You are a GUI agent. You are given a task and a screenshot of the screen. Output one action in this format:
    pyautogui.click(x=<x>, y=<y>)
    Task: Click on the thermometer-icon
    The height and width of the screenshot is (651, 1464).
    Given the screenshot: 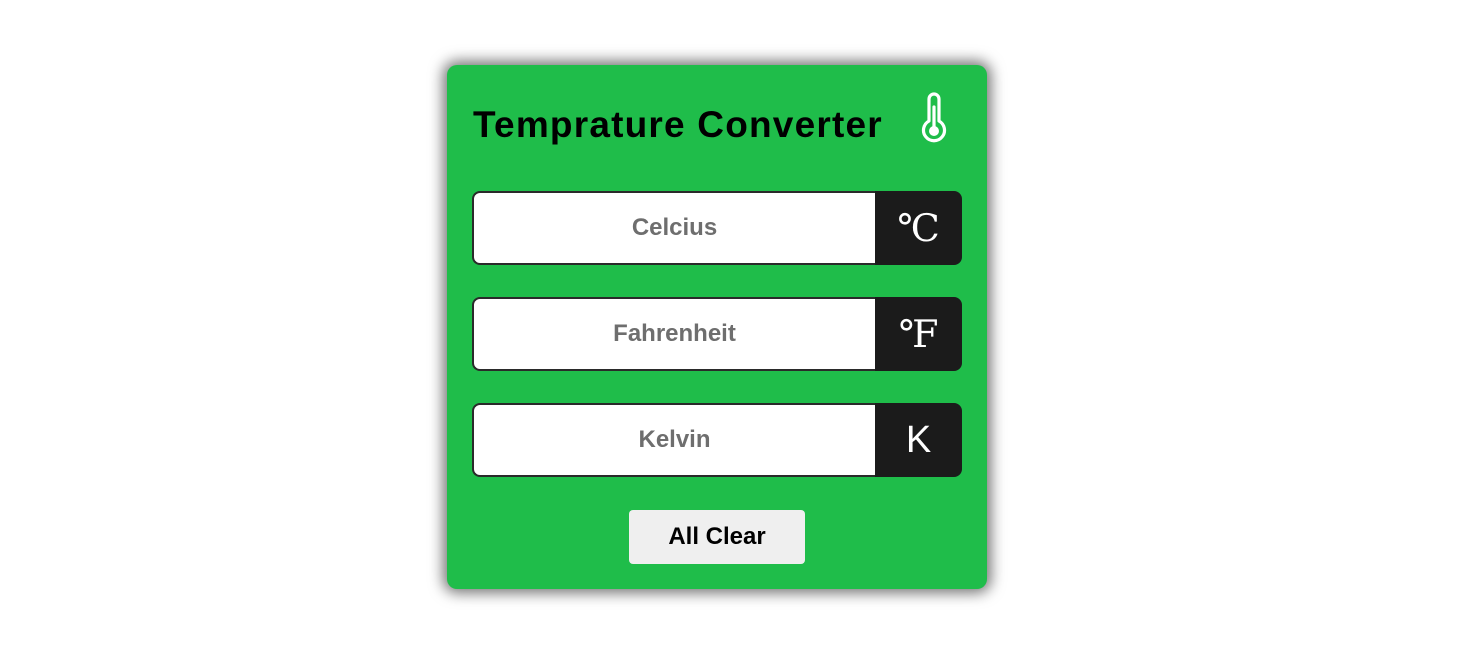 What is the action you would take?
    pyautogui.click(x=934, y=117)
    